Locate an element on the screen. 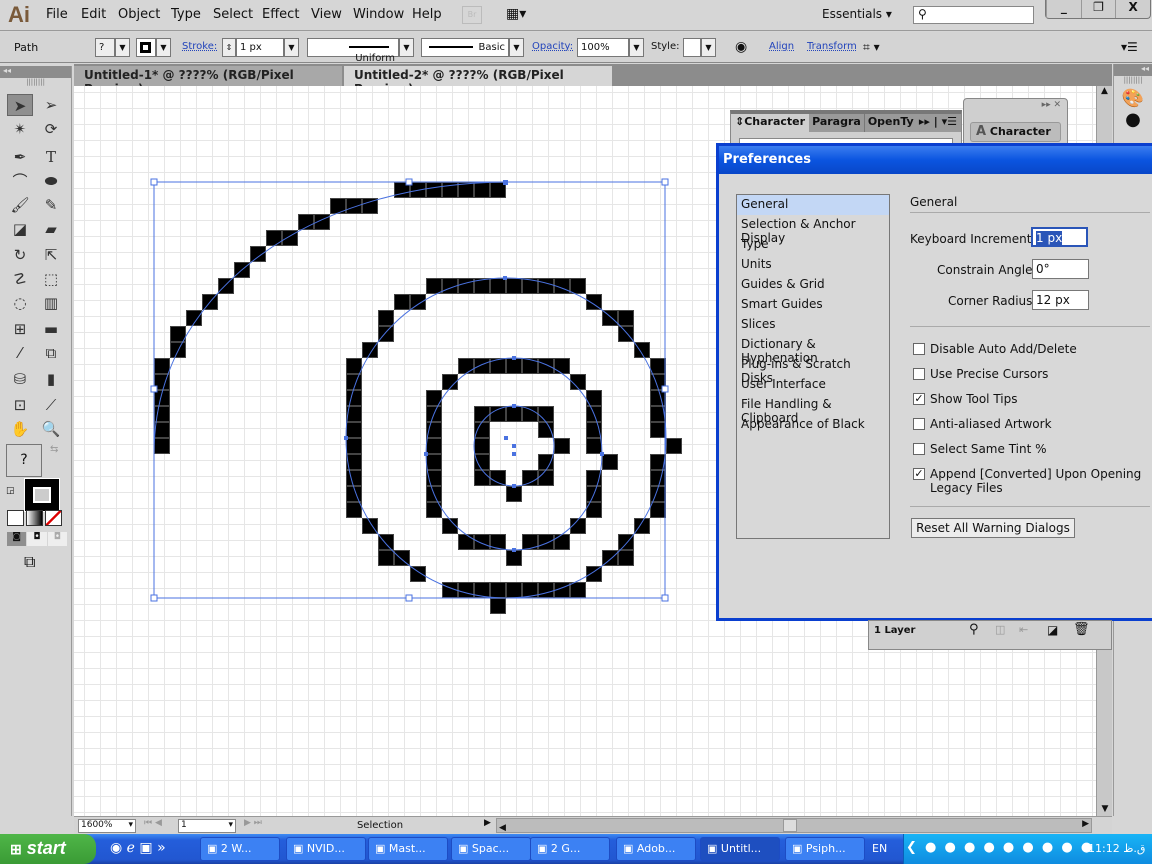  bridge-button: Br is located at coordinates (472, 15).